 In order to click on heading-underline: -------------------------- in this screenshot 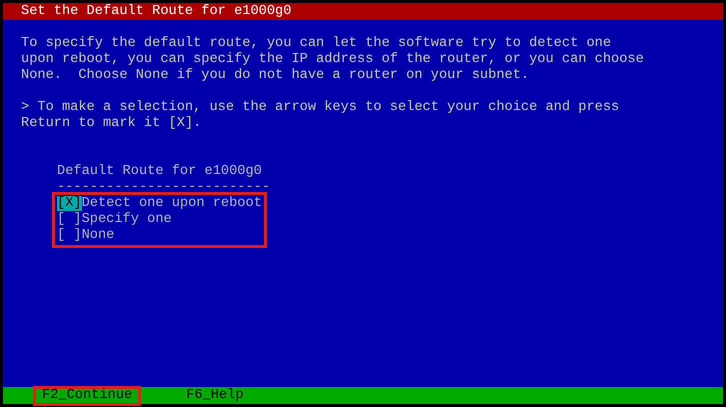, I will do `click(164, 188)`.